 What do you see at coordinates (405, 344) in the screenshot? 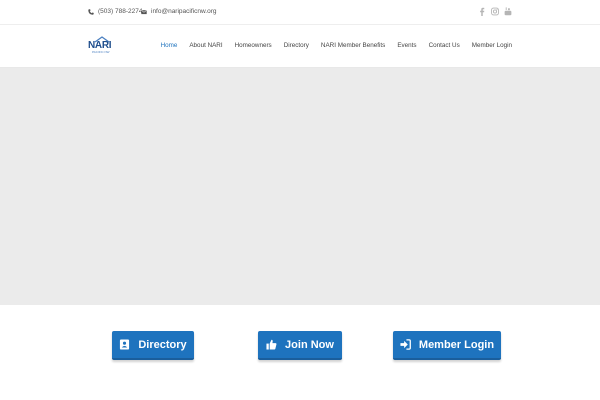
I see `sign-in-icon` at bounding box center [405, 344].